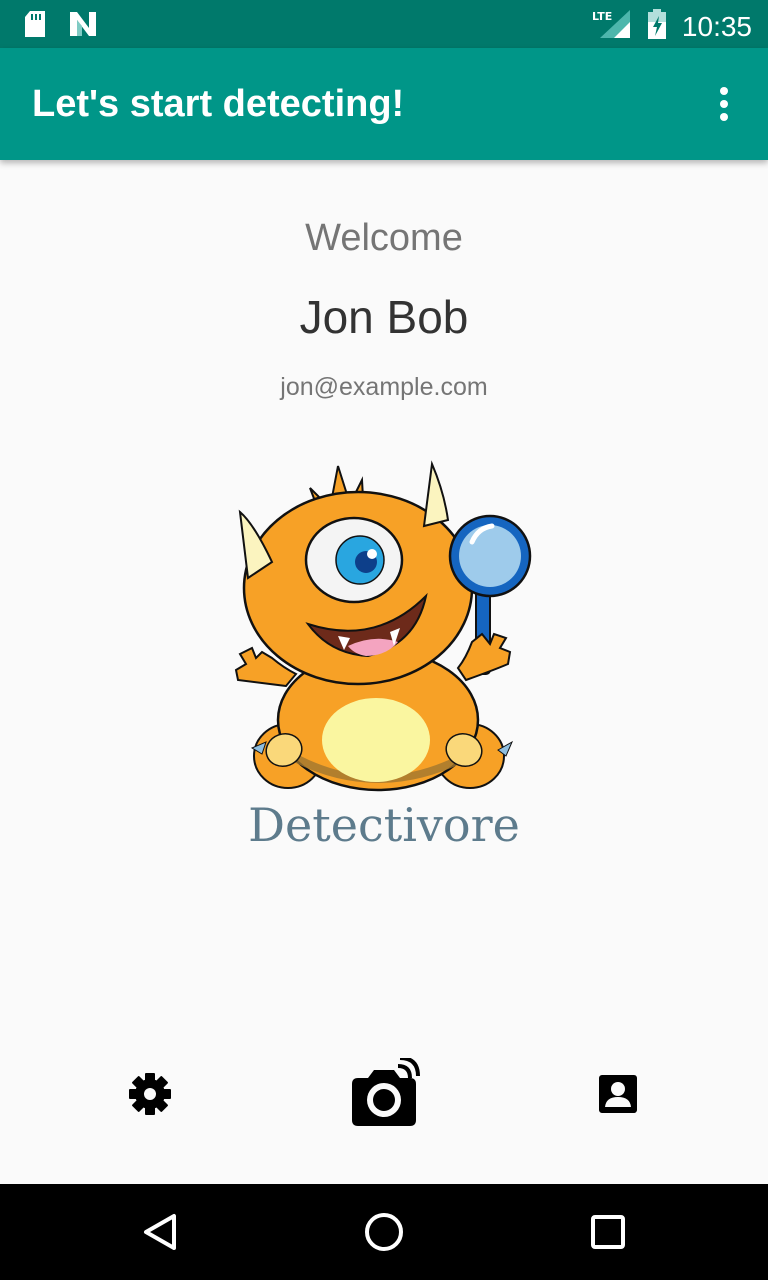 This screenshot has width=768, height=1280. I want to click on home-circle-icon, so click(384, 1236).